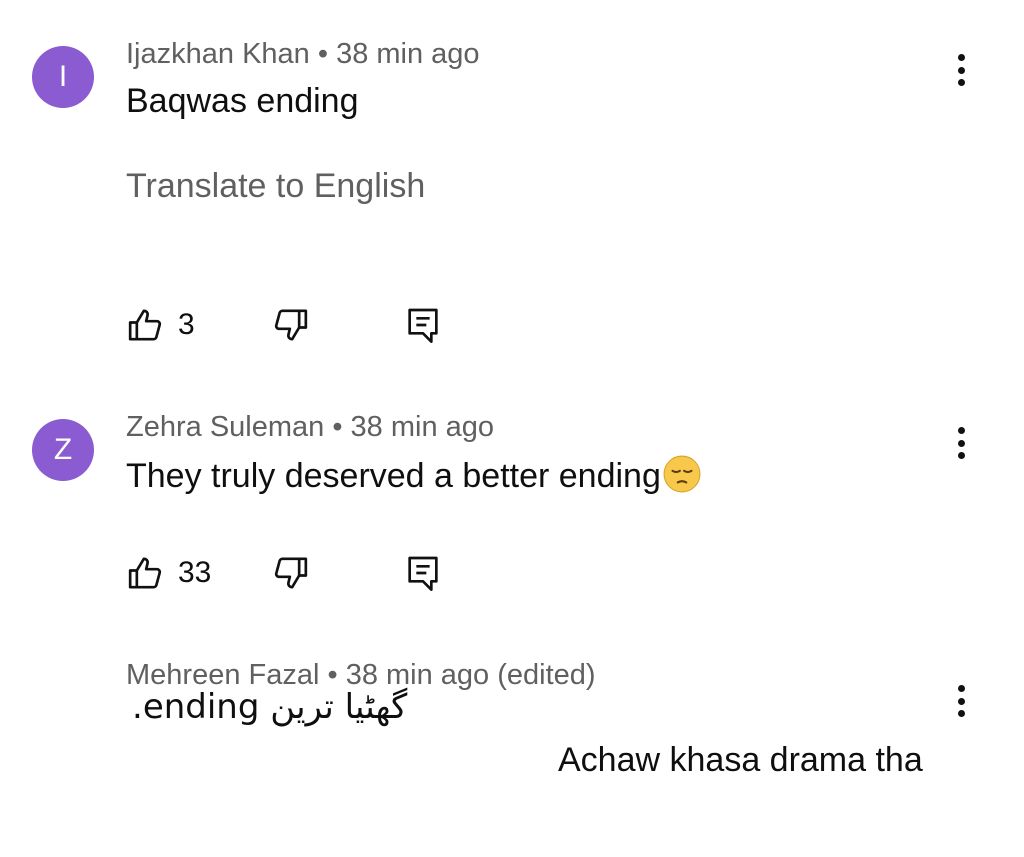  What do you see at coordinates (195, 572) in the screenshot?
I see `like-count: 33` at bounding box center [195, 572].